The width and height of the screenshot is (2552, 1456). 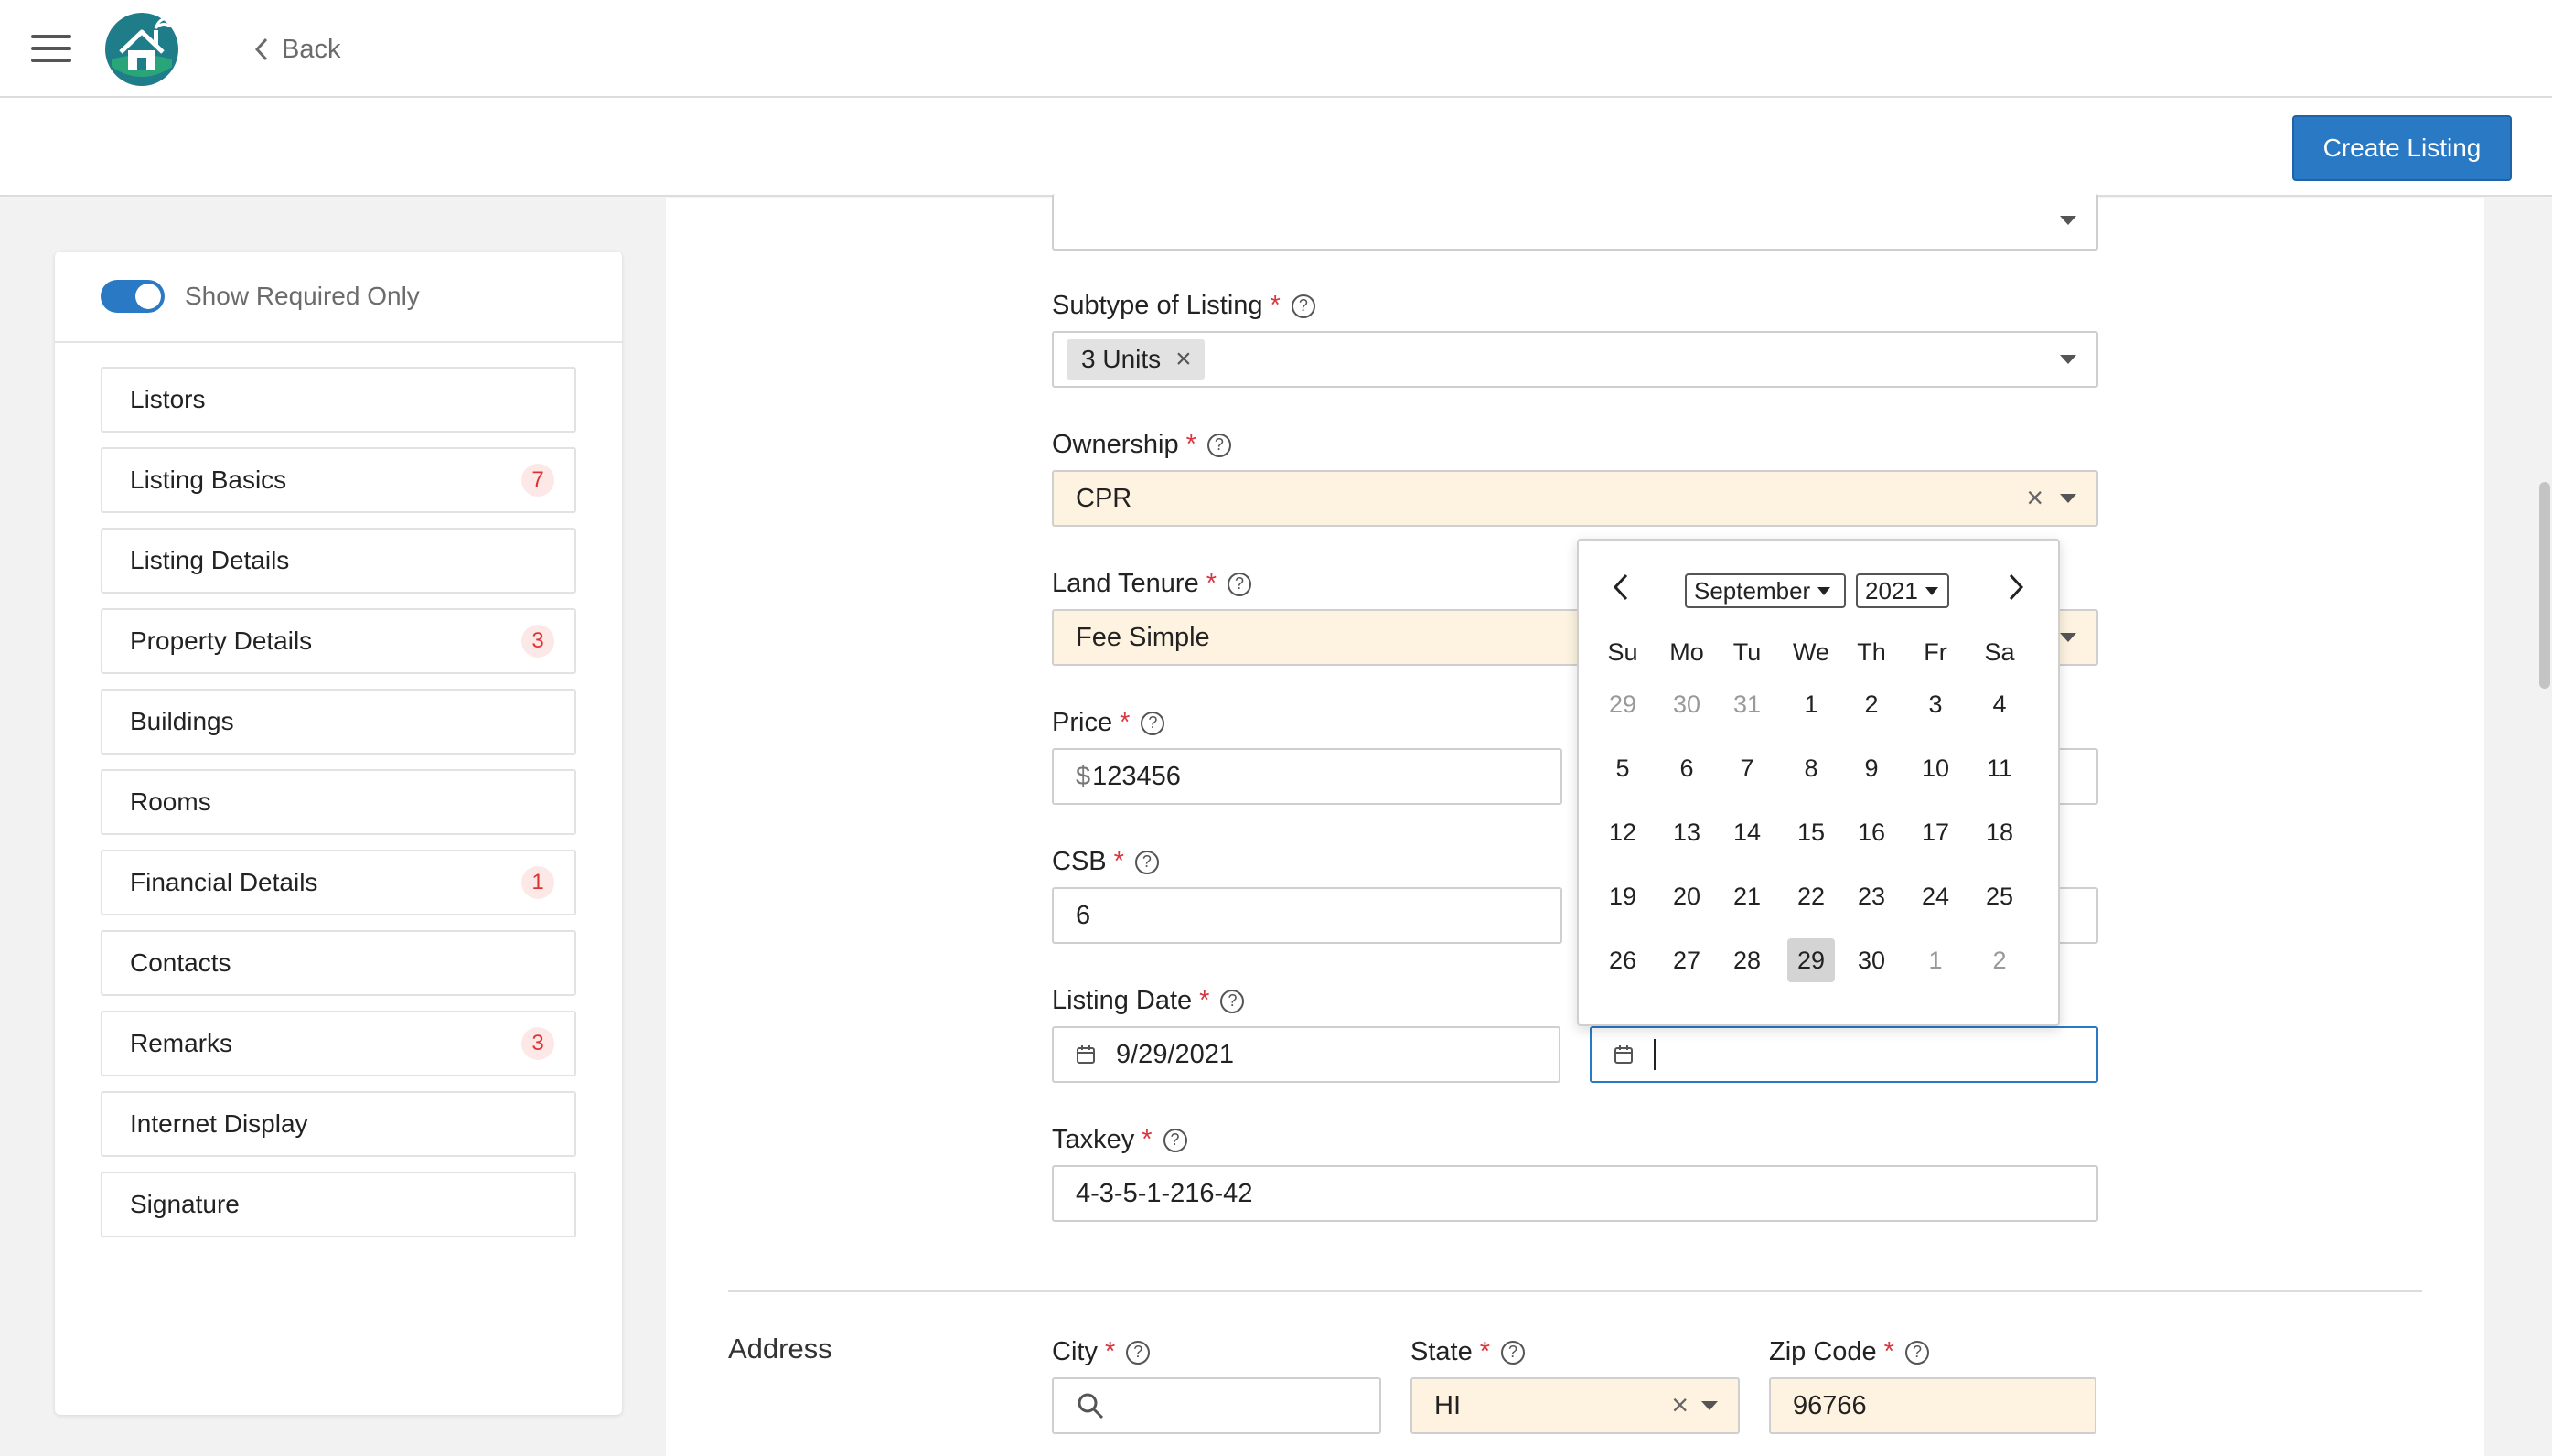 I want to click on zip-input: 96766, so click(x=1932, y=1405).